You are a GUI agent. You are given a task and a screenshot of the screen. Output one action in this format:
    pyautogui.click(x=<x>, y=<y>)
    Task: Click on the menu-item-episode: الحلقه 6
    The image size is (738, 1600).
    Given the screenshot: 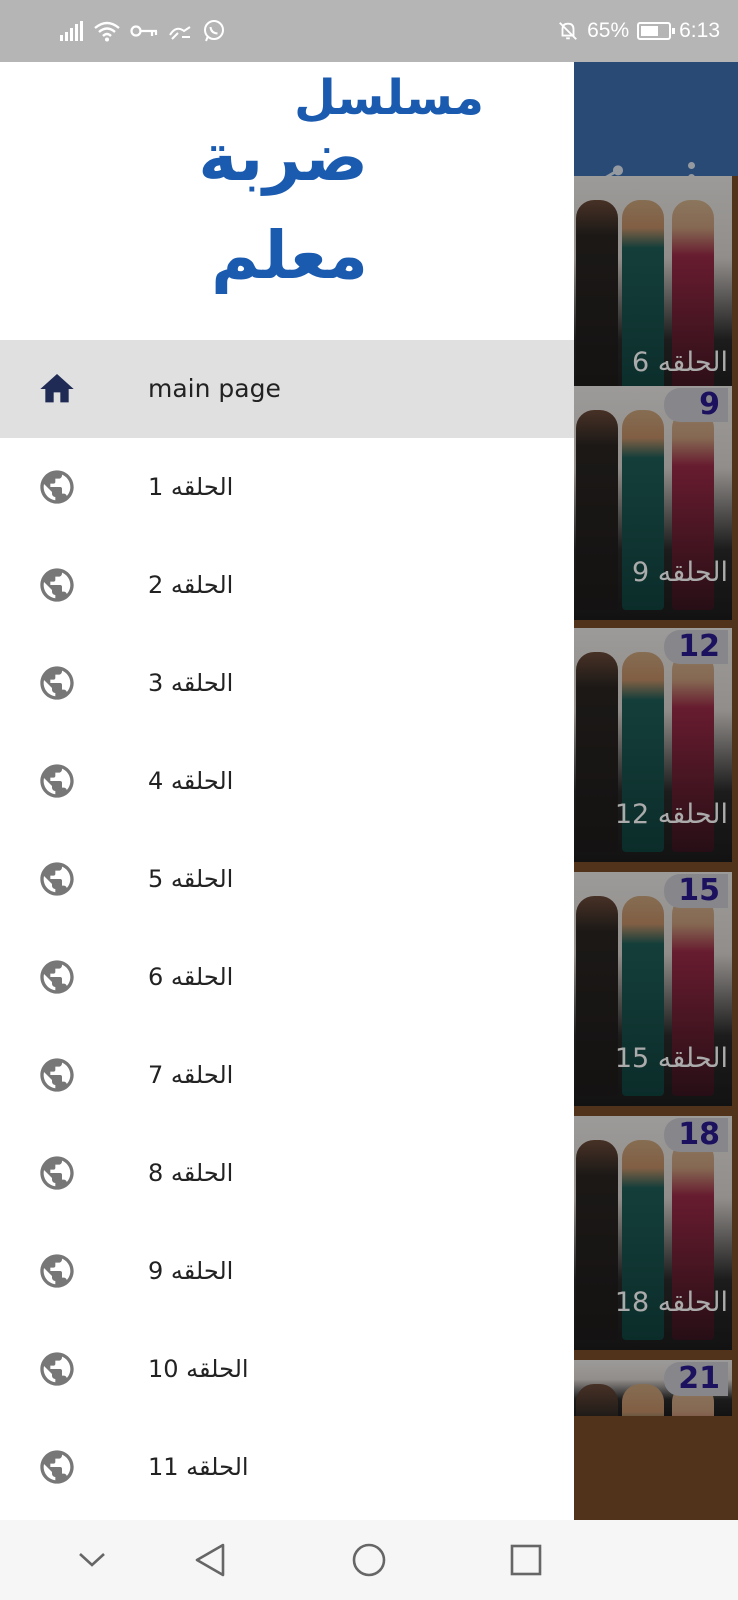 What is the action you would take?
    pyautogui.click(x=287, y=977)
    